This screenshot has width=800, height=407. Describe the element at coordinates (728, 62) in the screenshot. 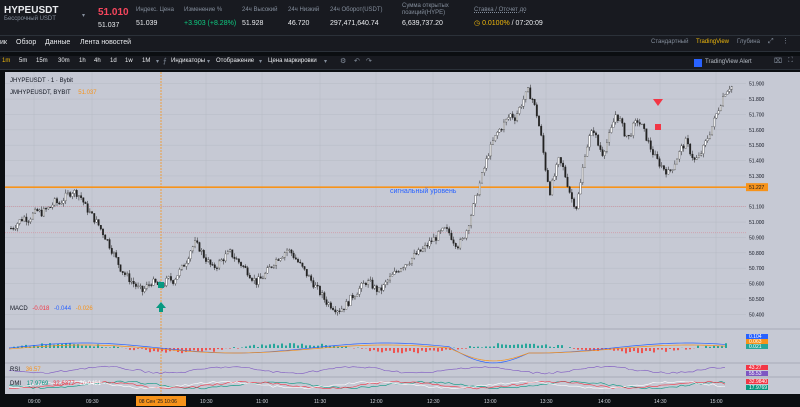

I see `tradingview-alert-button: TradingView Alert` at that location.